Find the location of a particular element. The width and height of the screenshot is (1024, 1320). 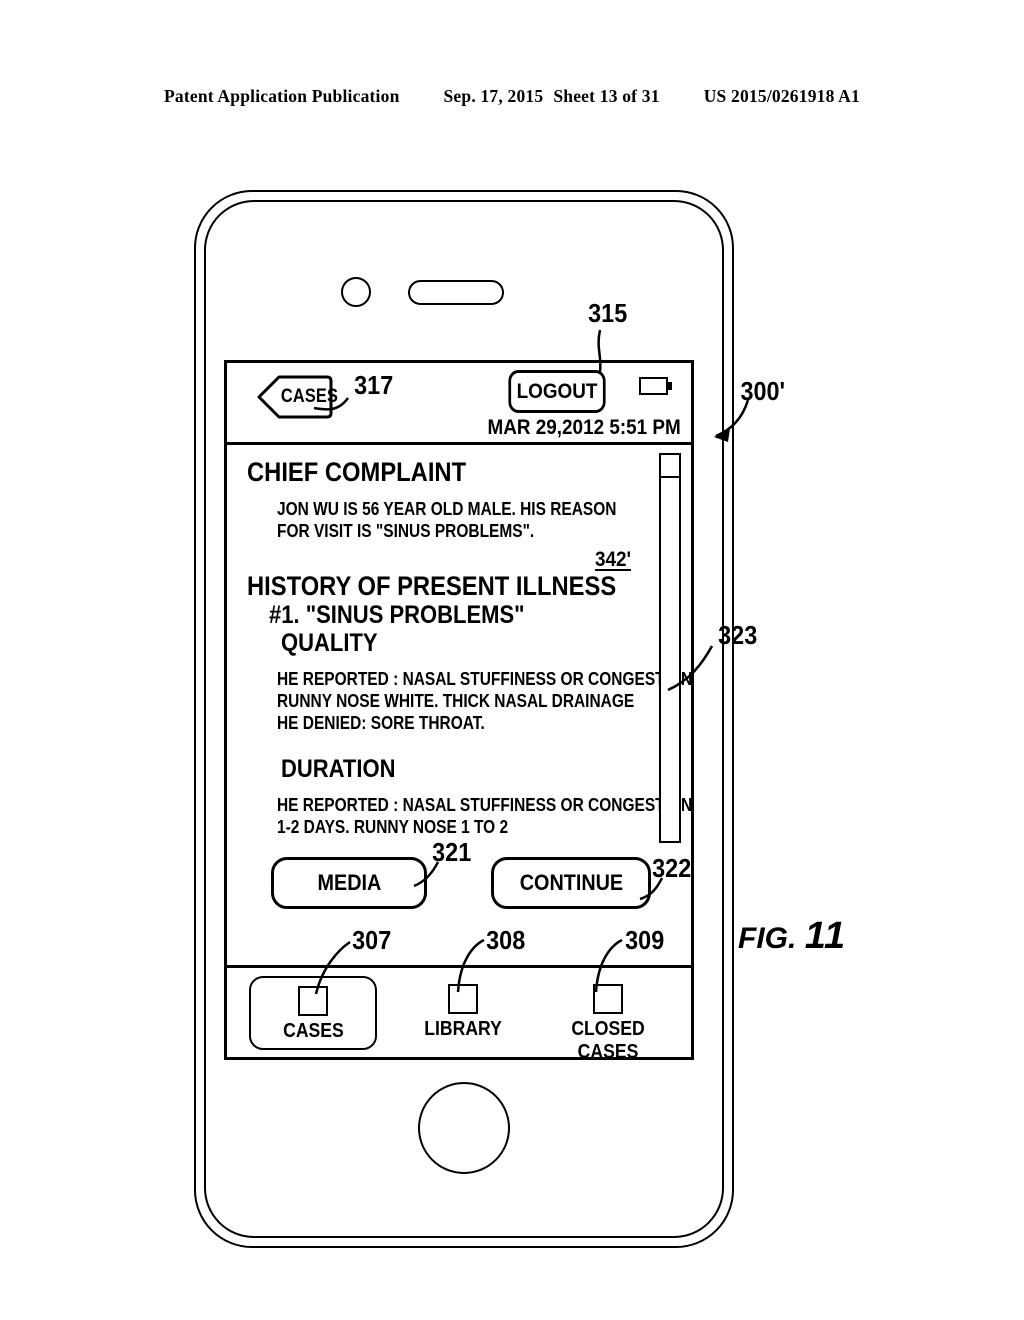

continue-button: CONTINUE is located at coordinates (571, 883).